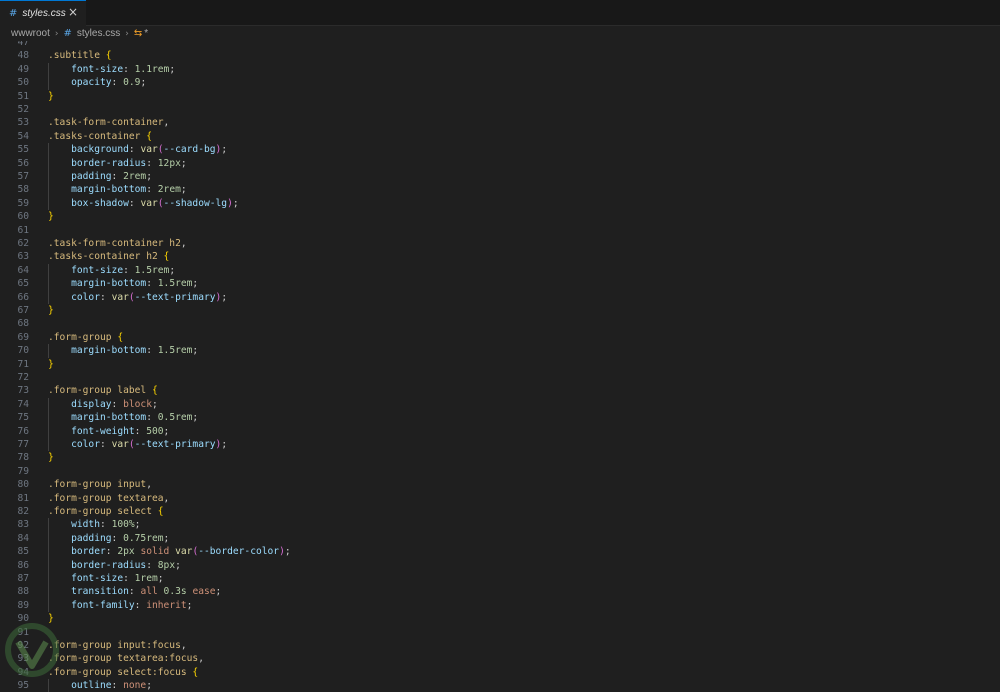  Describe the element at coordinates (103, 431) in the screenshot. I see `code-token: font-weight` at that location.